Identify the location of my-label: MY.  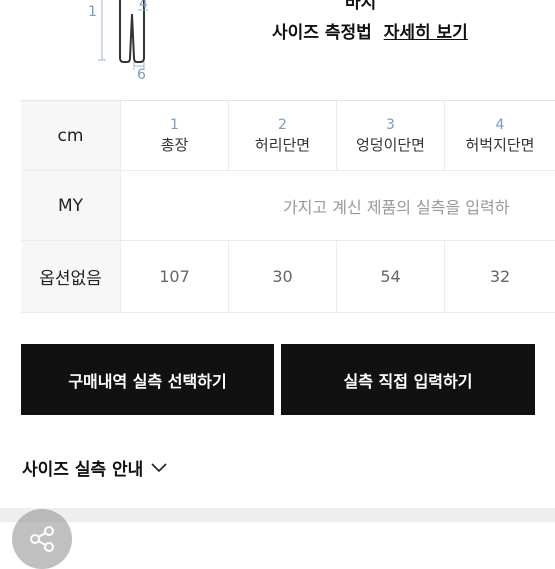
(70, 205).